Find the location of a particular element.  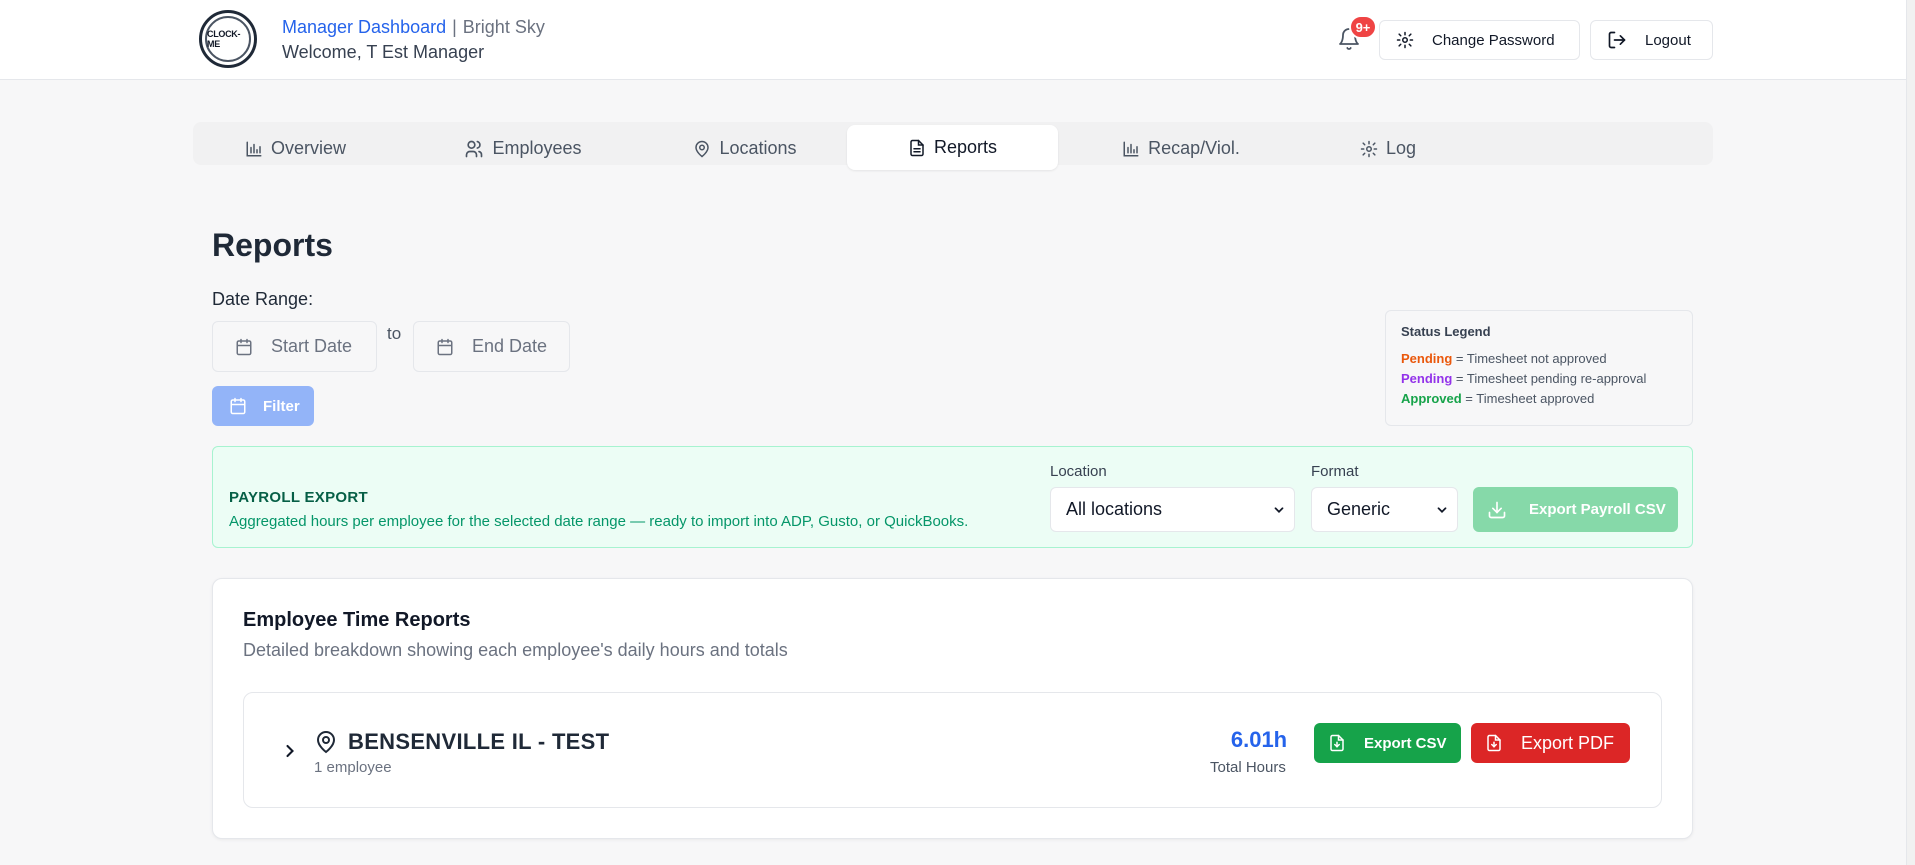

legend-text: = Timesheet not approved is located at coordinates (1531, 358).